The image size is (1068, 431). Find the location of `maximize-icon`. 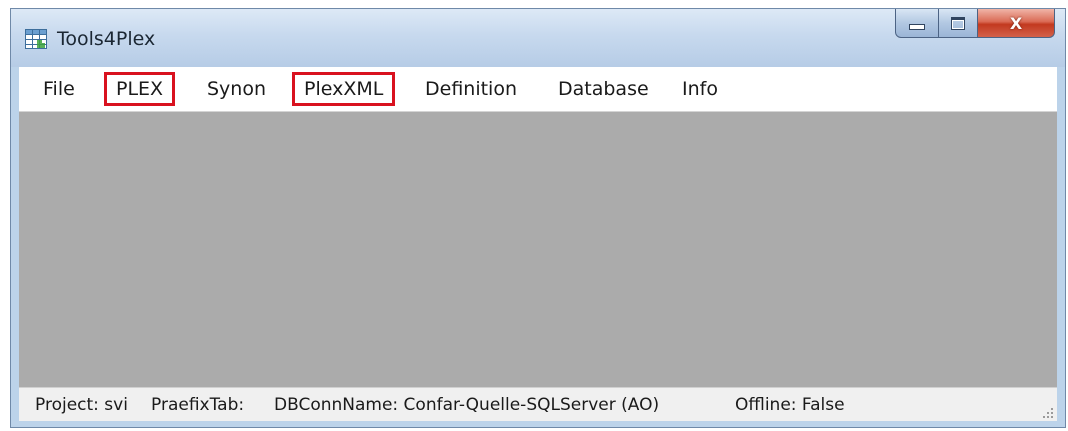

maximize-icon is located at coordinates (958, 23).